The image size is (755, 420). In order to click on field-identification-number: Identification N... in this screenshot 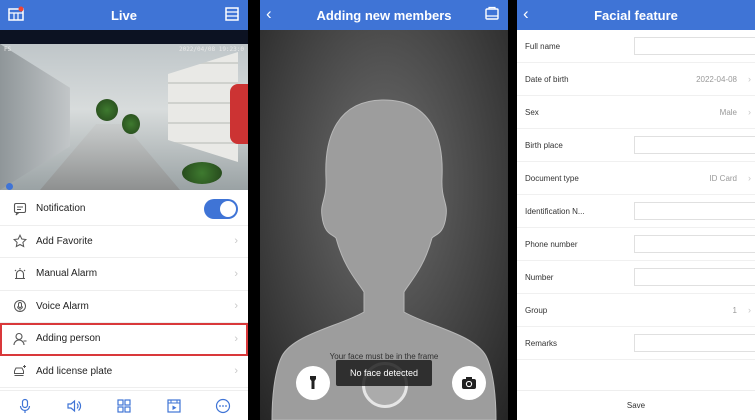, I will do `click(636, 211)`.